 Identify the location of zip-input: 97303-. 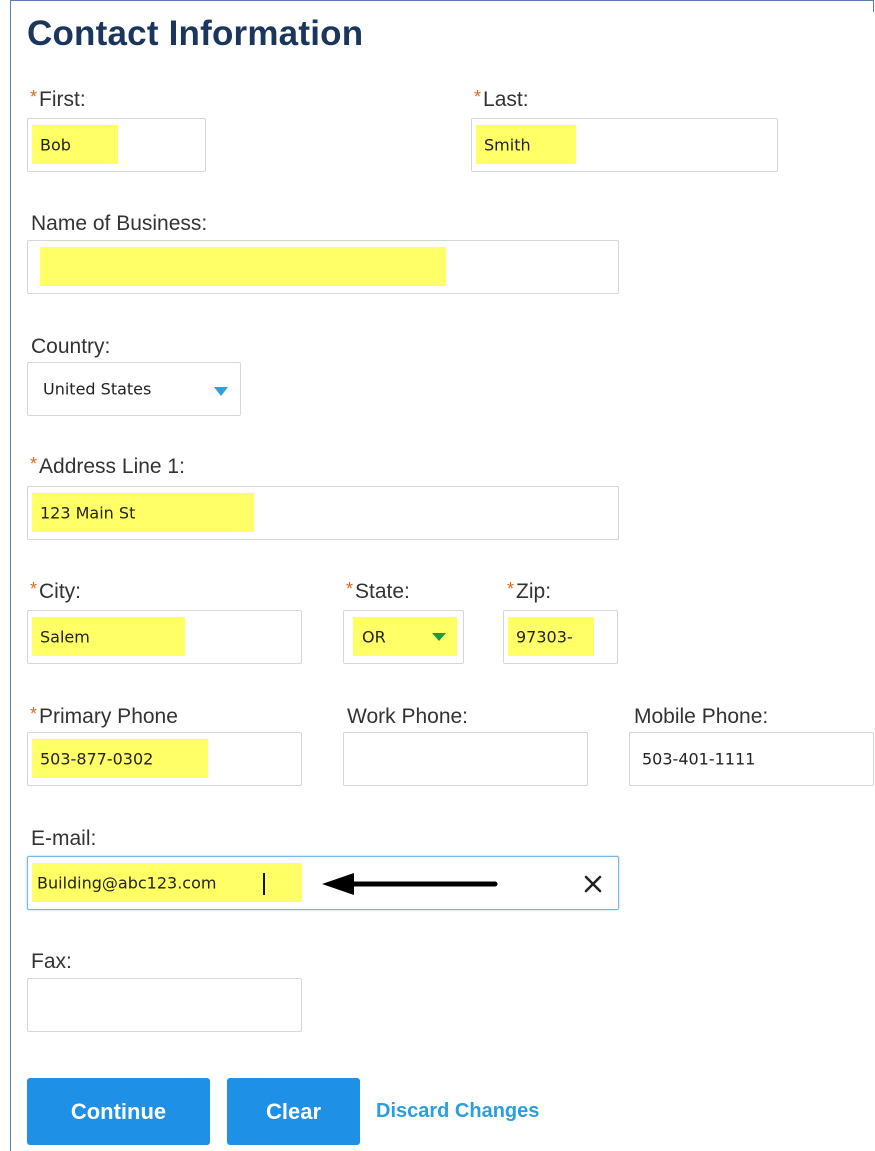
(560, 637).